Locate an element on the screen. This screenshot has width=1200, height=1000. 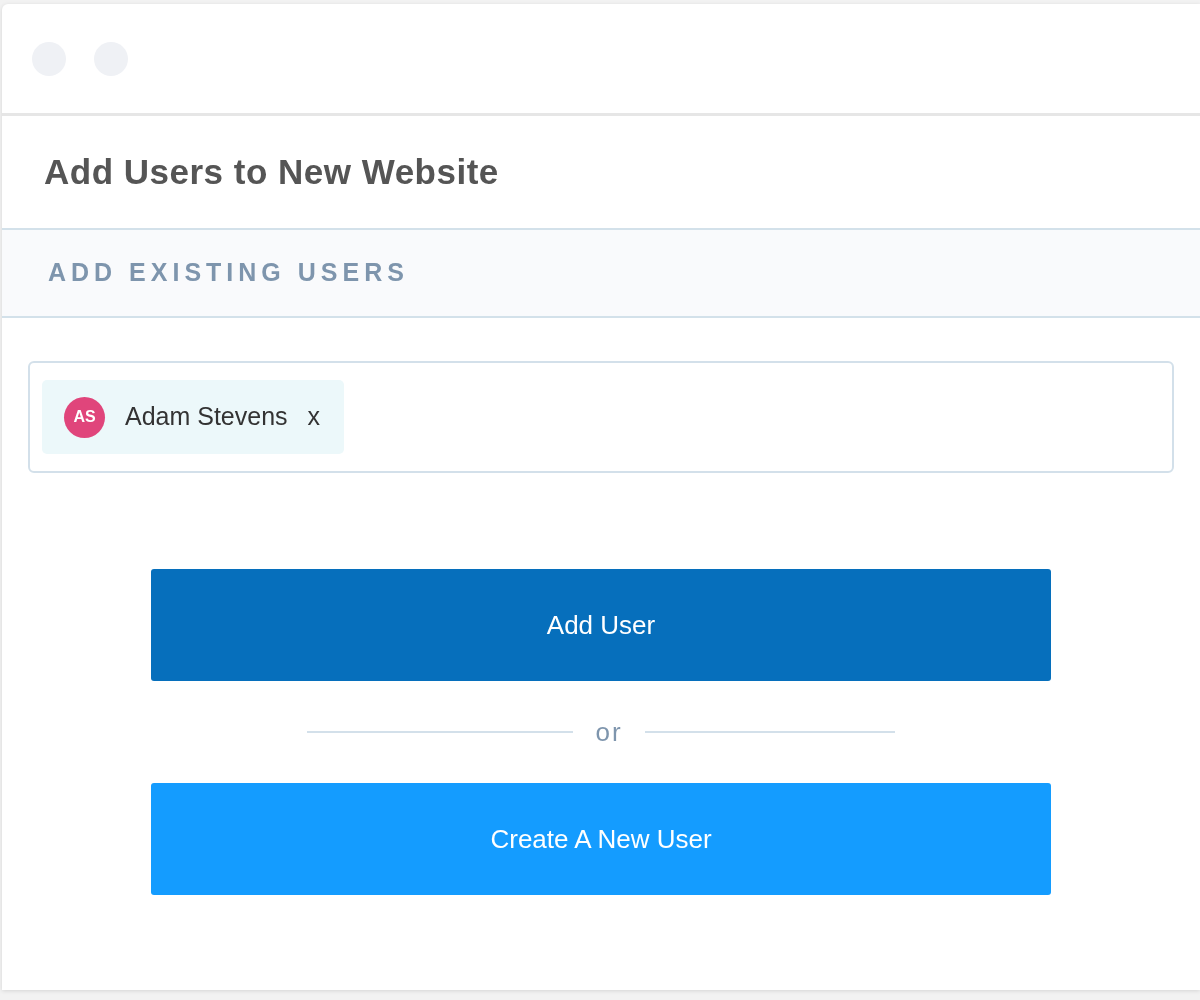
user-name: Adam Stevens is located at coordinates (206, 417).